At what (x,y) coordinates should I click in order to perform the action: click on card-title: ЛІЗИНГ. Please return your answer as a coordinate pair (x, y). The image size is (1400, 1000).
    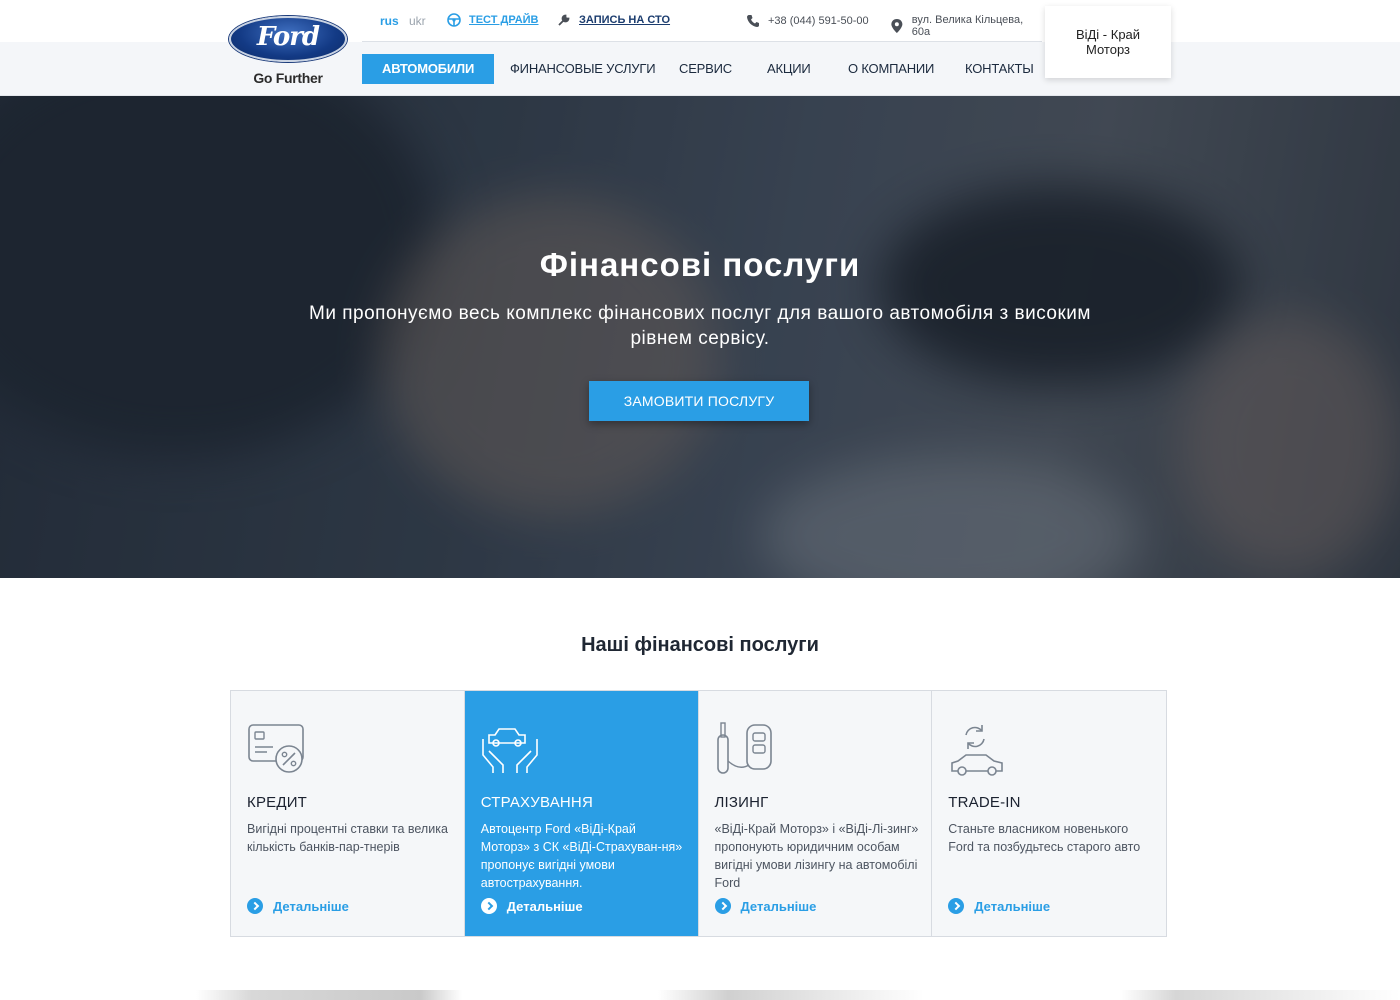
    Looking at the image, I should click on (741, 802).